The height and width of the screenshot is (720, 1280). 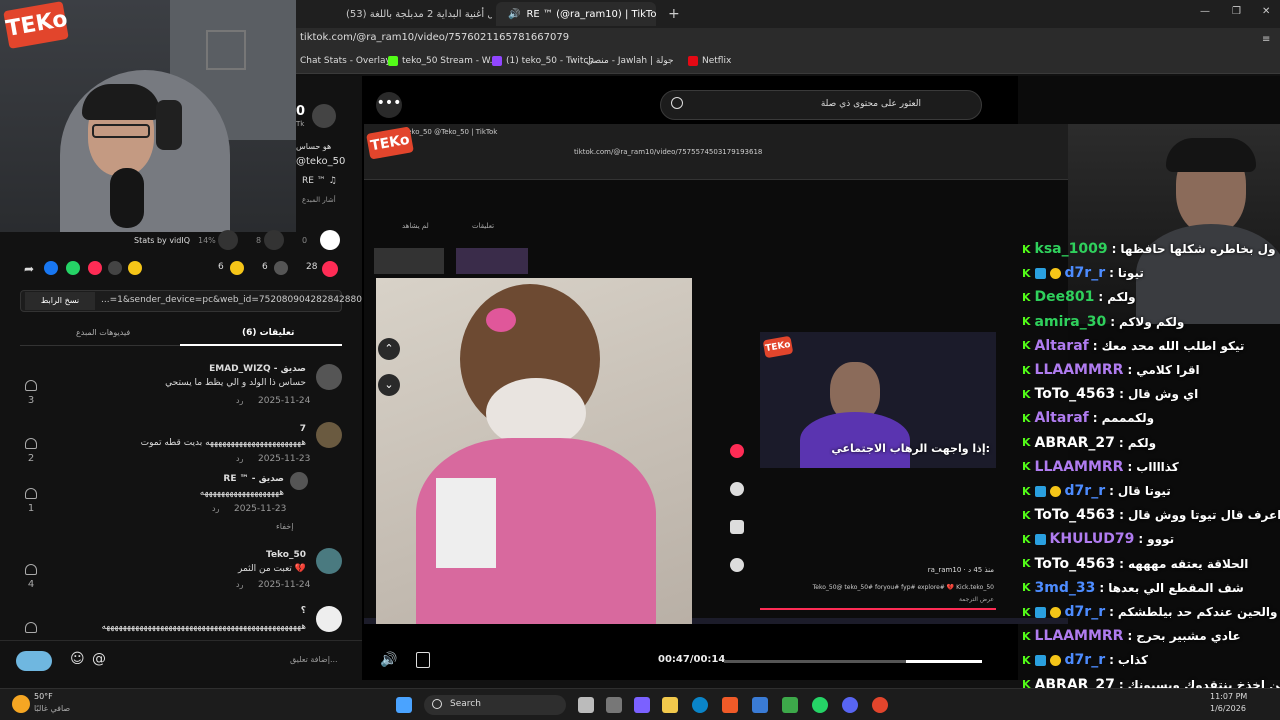 What do you see at coordinates (853, 661) in the screenshot?
I see `seek-bar` at bounding box center [853, 661].